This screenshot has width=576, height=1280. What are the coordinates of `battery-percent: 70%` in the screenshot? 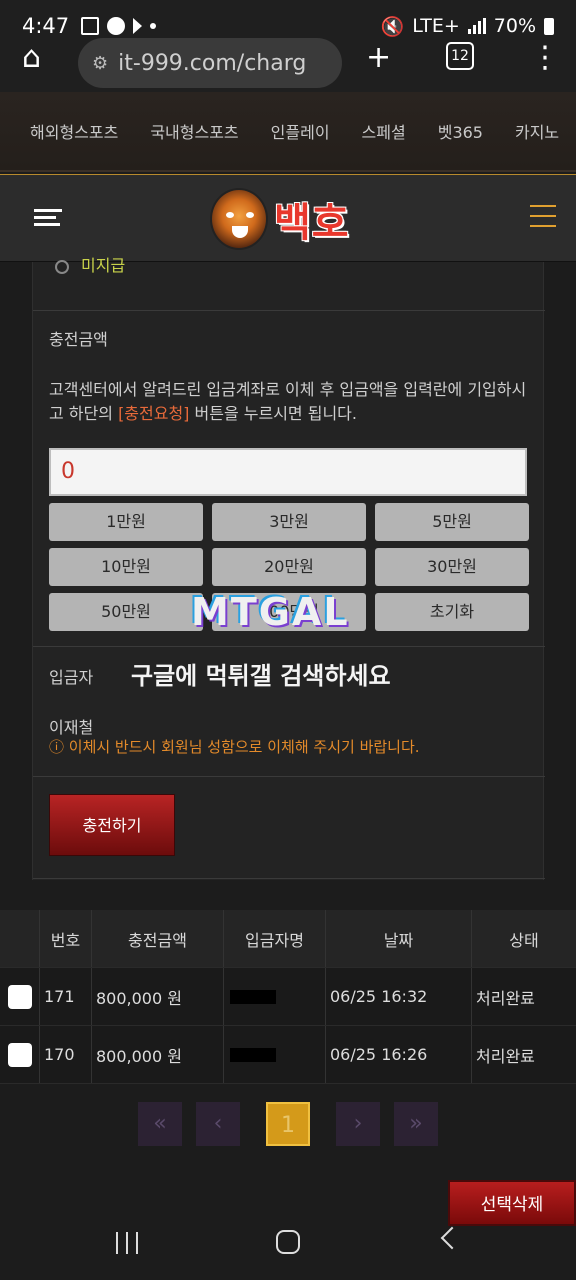 It's located at (514, 26).